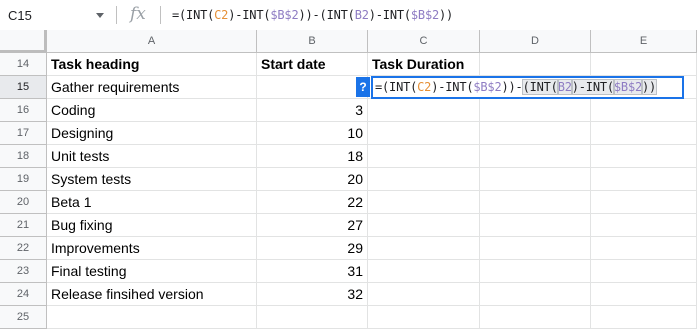 This screenshot has width=697, height=329. What do you see at coordinates (535, 294) in the screenshot?
I see `cell-d24` at bounding box center [535, 294].